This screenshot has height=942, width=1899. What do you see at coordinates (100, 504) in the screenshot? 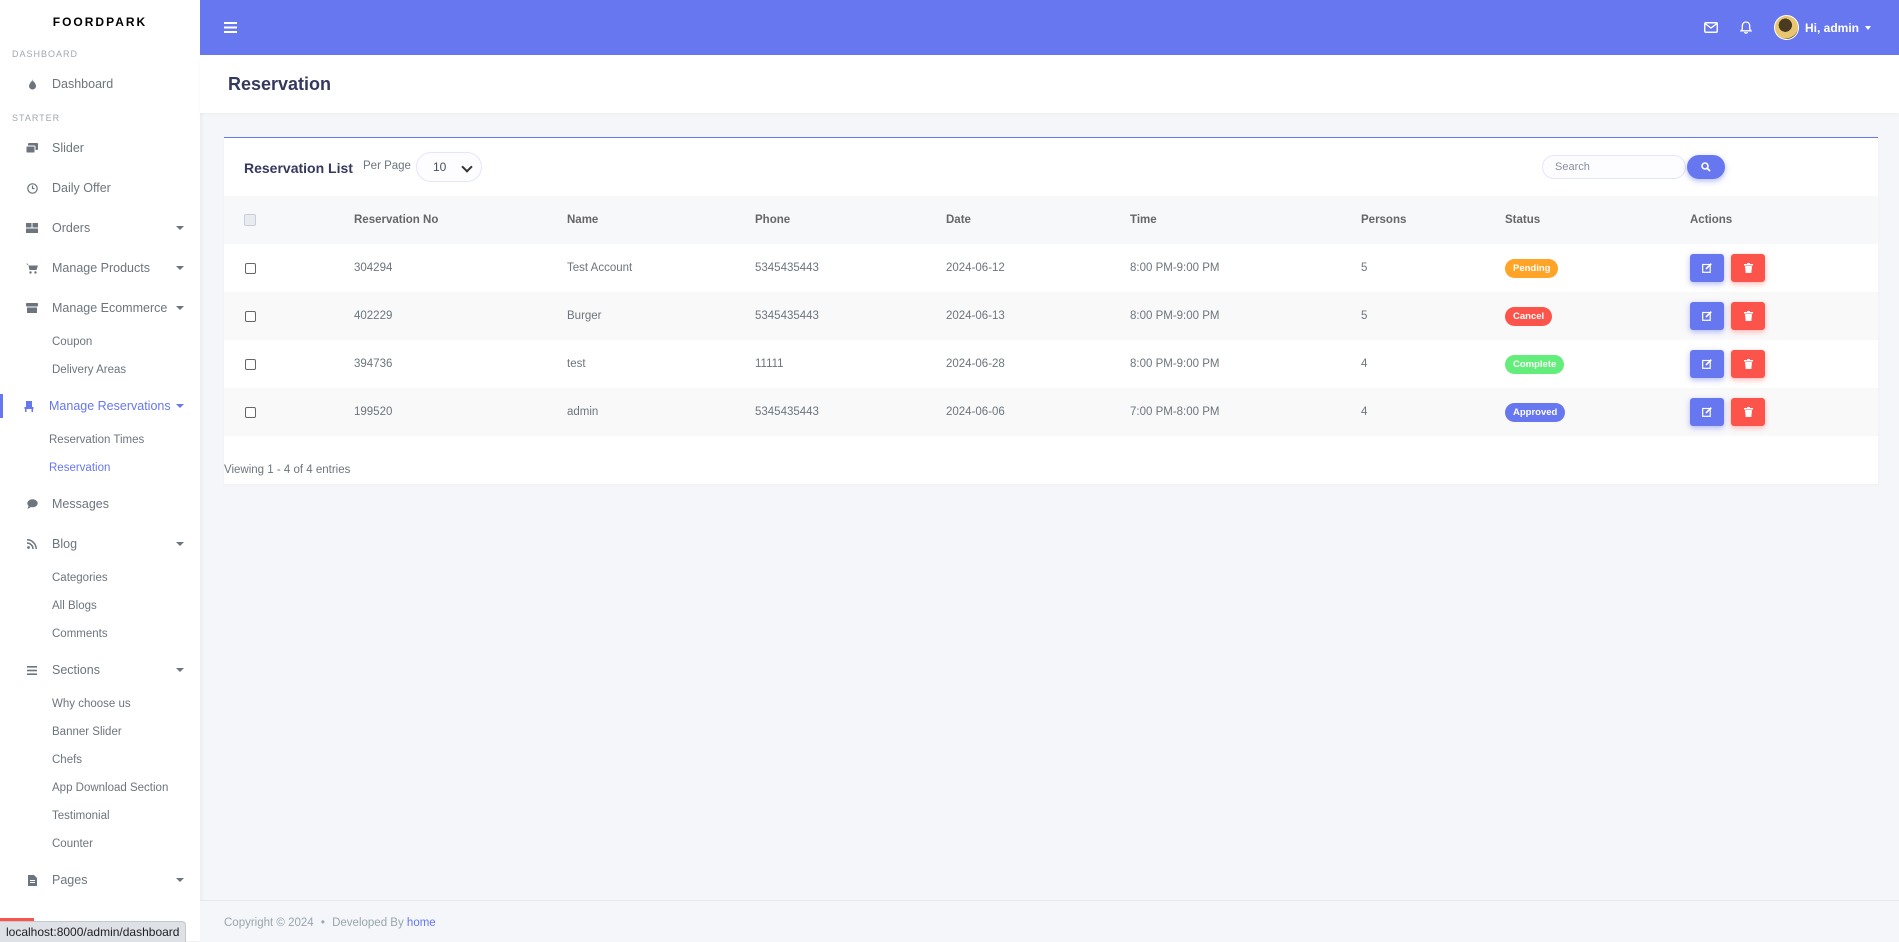
I see `sidebar-item-messages: Messages` at bounding box center [100, 504].